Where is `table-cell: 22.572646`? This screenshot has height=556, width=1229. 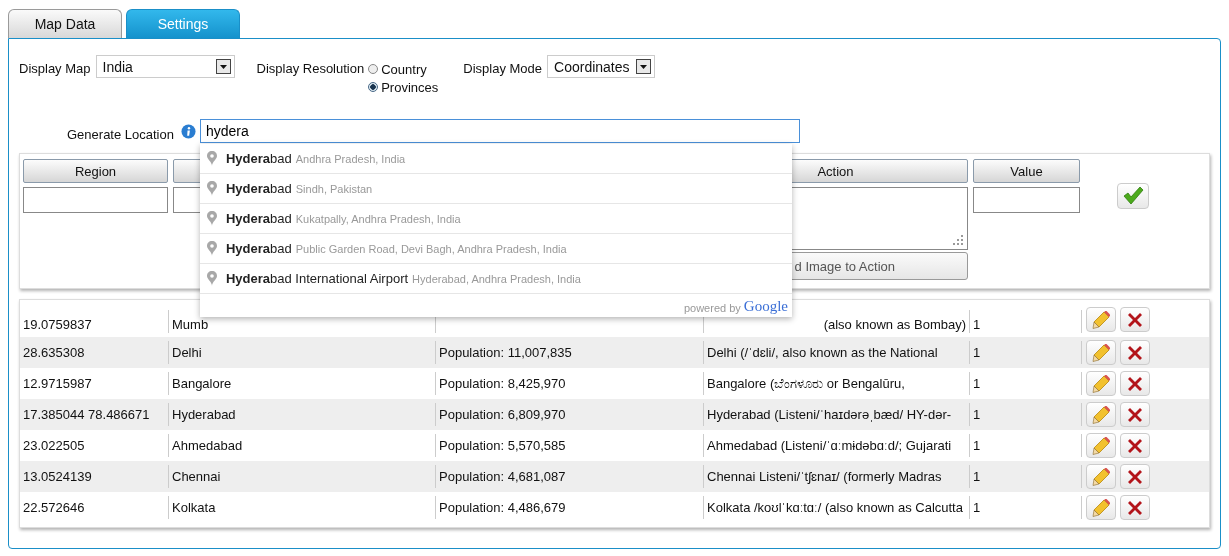 table-cell: 22.572646 is located at coordinates (54, 507).